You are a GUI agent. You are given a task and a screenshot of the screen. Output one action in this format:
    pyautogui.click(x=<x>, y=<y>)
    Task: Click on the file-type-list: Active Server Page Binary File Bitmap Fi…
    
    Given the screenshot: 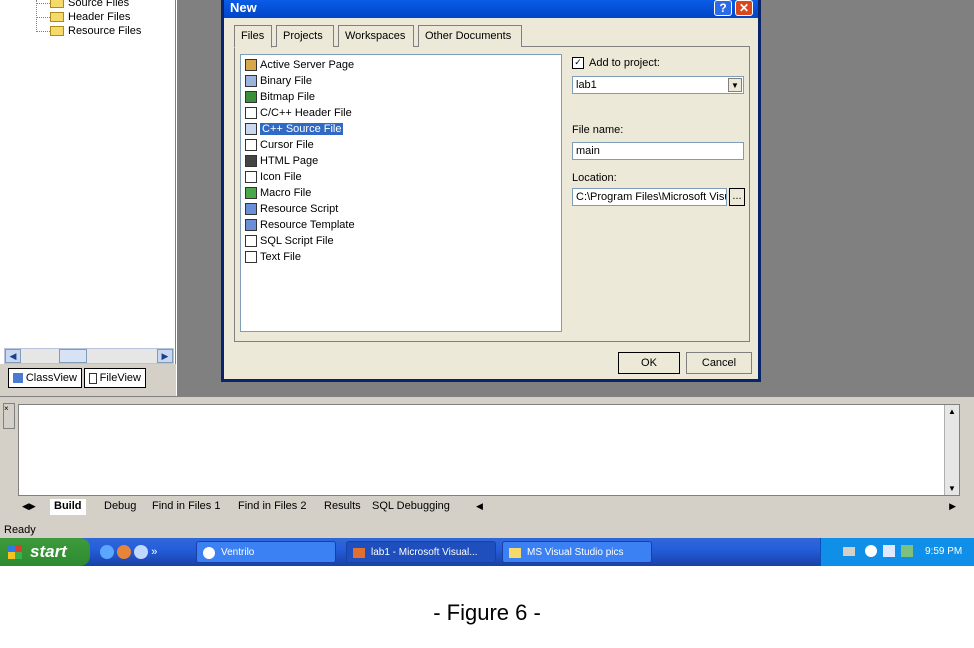 What is the action you would take?
    pyautogui.click(x=401, y=193)
    